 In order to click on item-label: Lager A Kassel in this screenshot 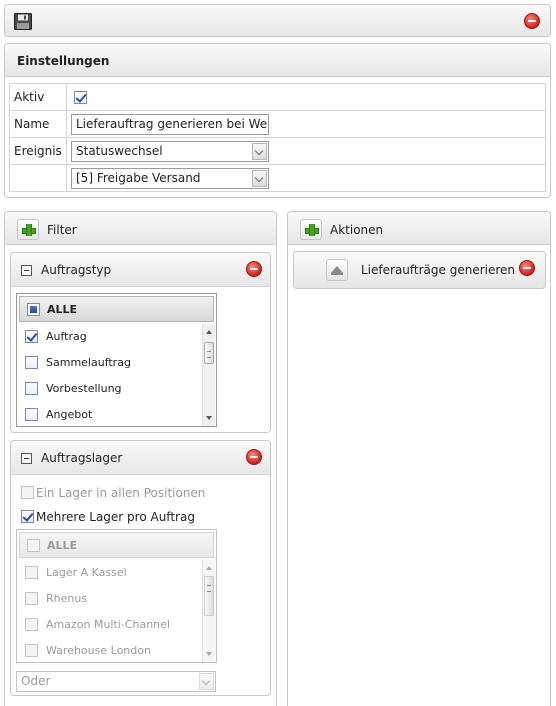, I will do `click(86, 572)`.